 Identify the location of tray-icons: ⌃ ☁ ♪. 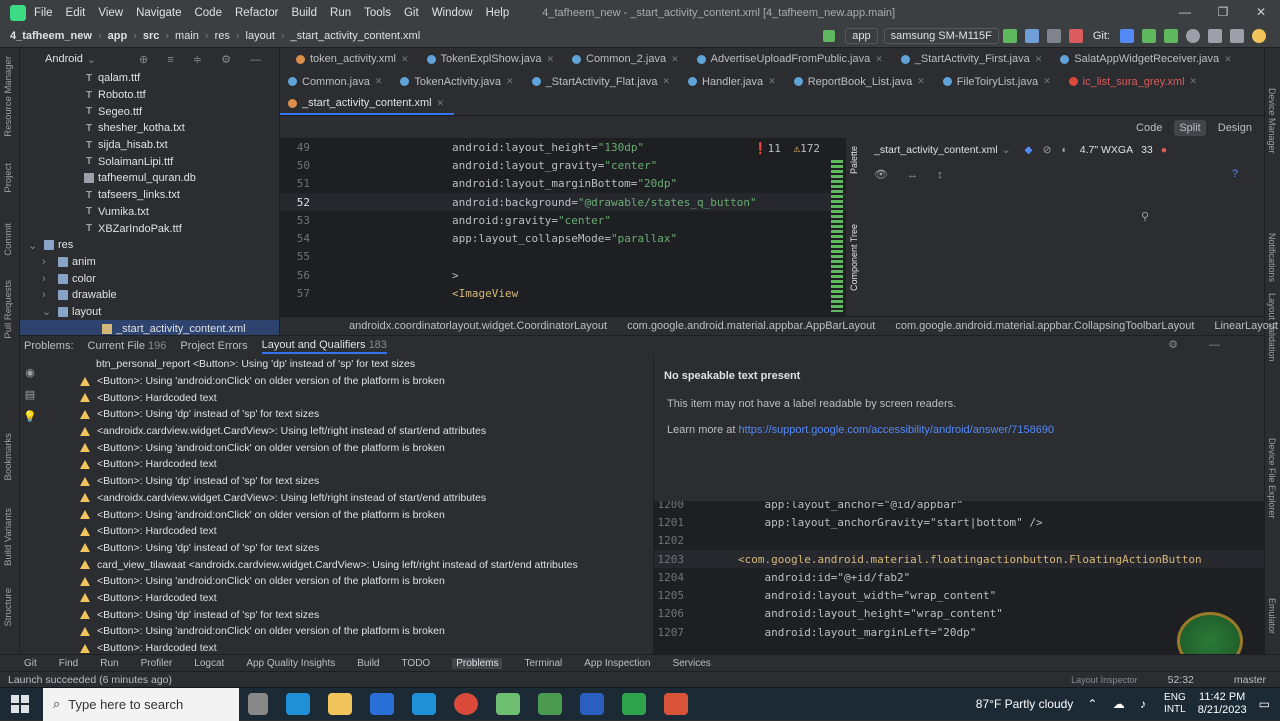
(1119, 704).